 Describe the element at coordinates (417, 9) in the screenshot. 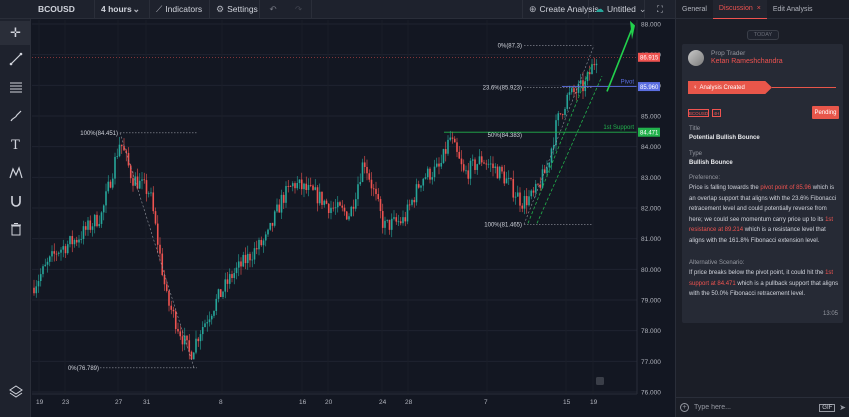

I see `toolbar-spacer` at that location.